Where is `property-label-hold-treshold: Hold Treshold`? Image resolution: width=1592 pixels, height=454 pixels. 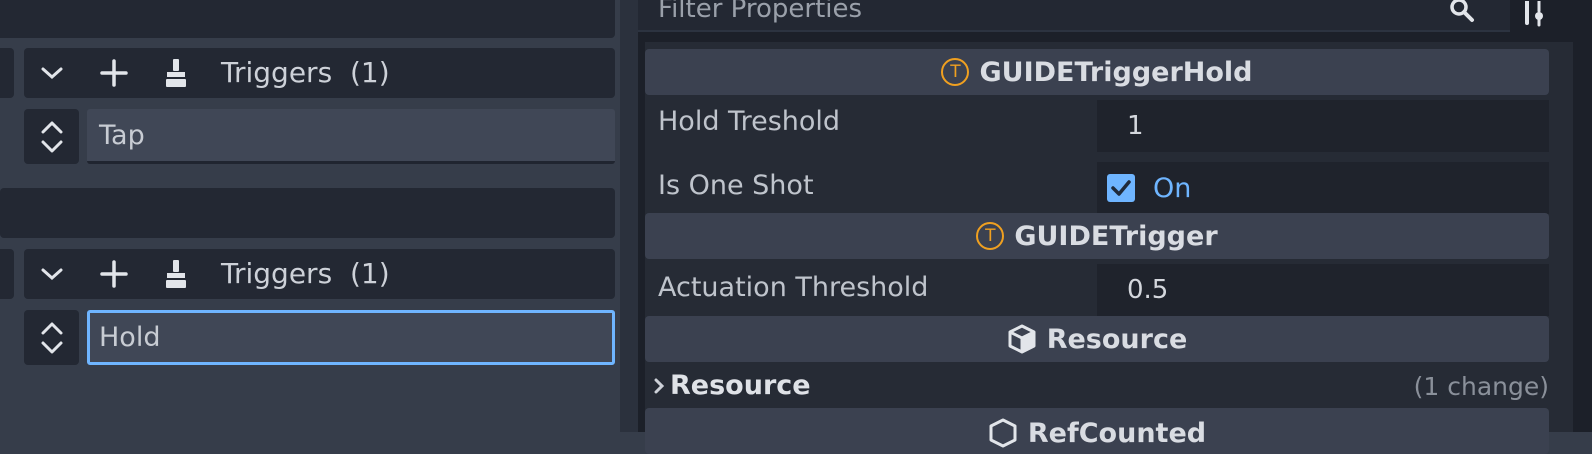 property-label-hold-treshold: Hold Treshold is located at coordinates (749, 121).